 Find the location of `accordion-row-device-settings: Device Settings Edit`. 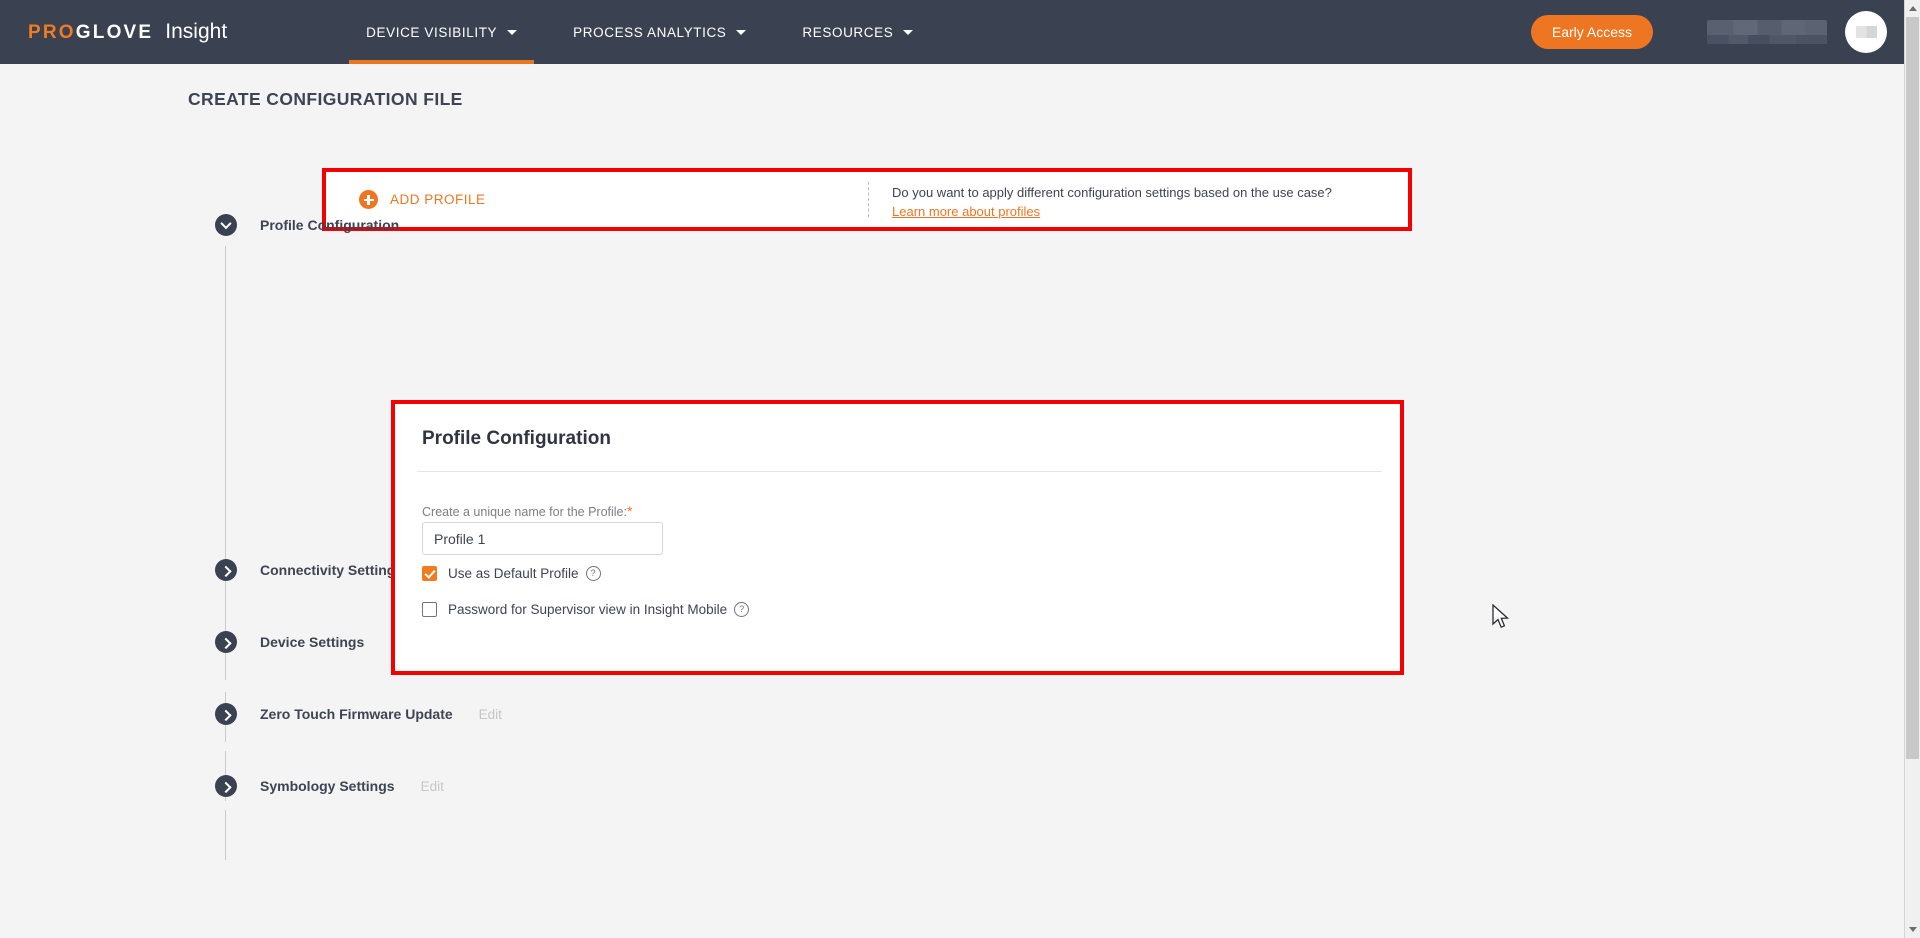

accordion-row-device-settings: Device Settings Edit is located at coordinates (314, 642).